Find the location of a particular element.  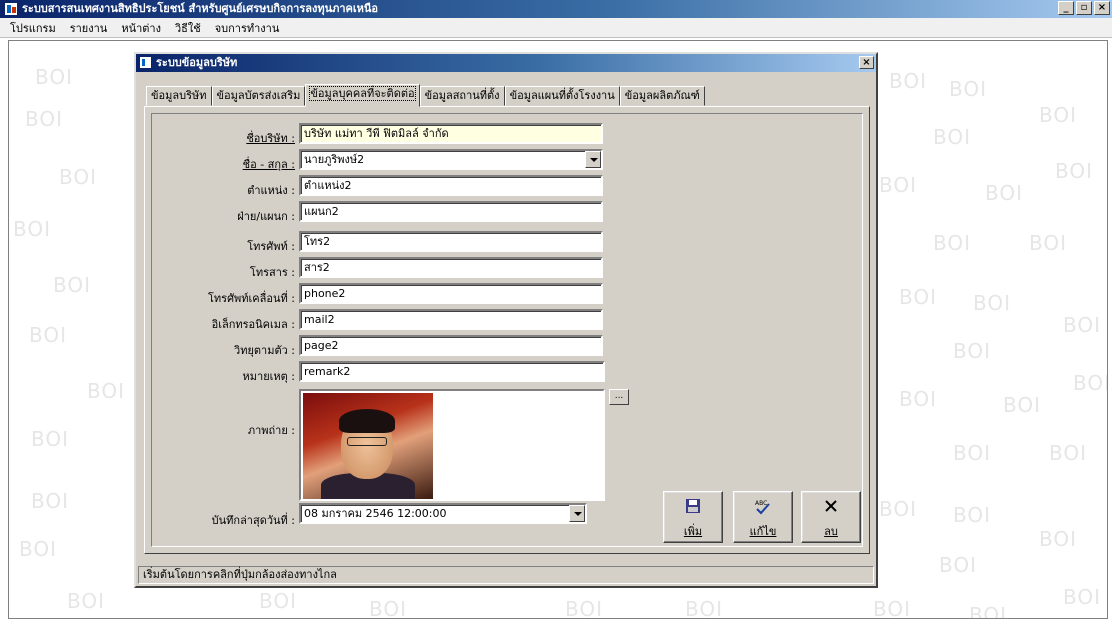

restore-button: ▫ is located at coordinates (1084, 8).